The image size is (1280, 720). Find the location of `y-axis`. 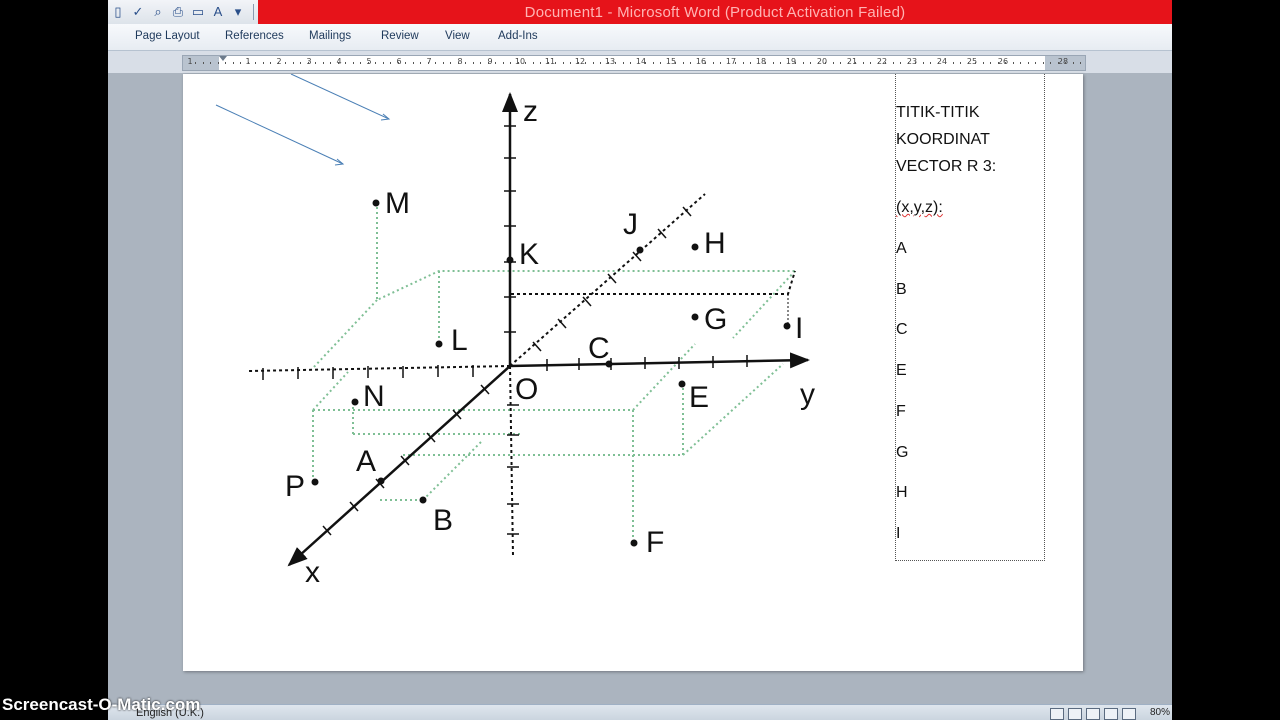

y-axis is located at coordinates (659, 360).